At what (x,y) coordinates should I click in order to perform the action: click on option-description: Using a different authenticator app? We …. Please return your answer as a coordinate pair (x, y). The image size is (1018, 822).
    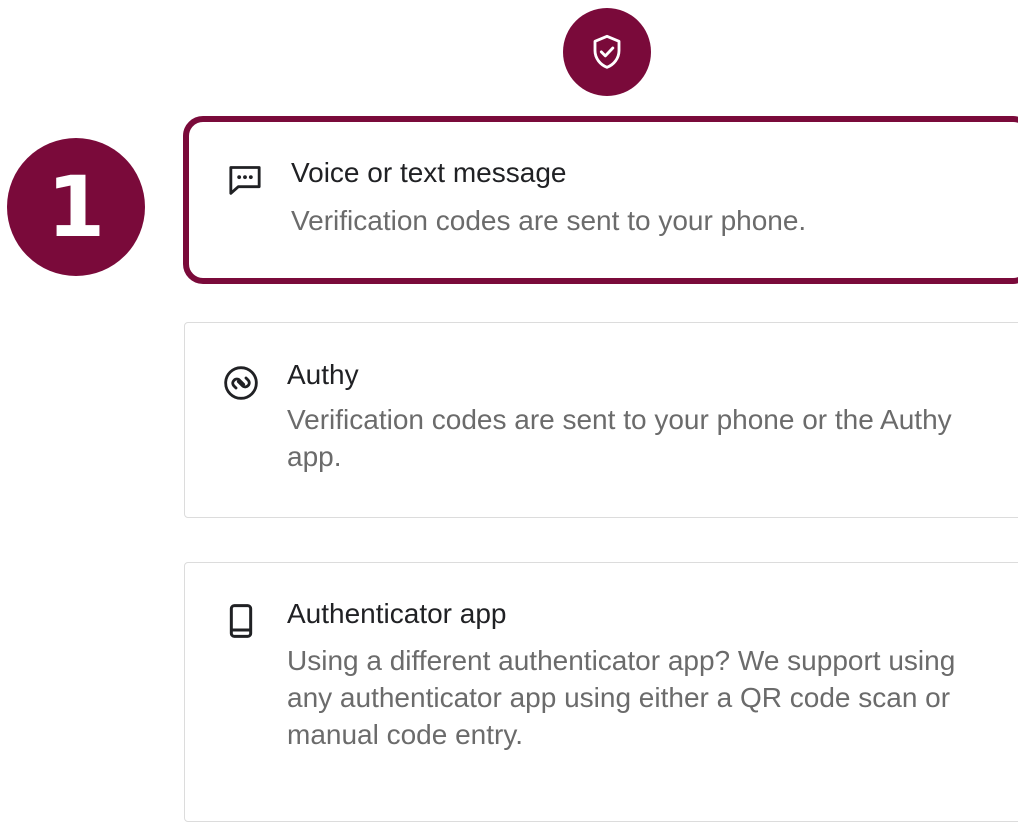
    Looking at the image, I should click on (621, 697).